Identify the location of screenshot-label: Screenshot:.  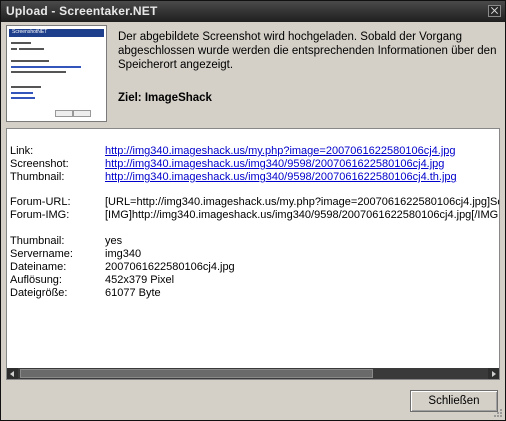
(39, 164).